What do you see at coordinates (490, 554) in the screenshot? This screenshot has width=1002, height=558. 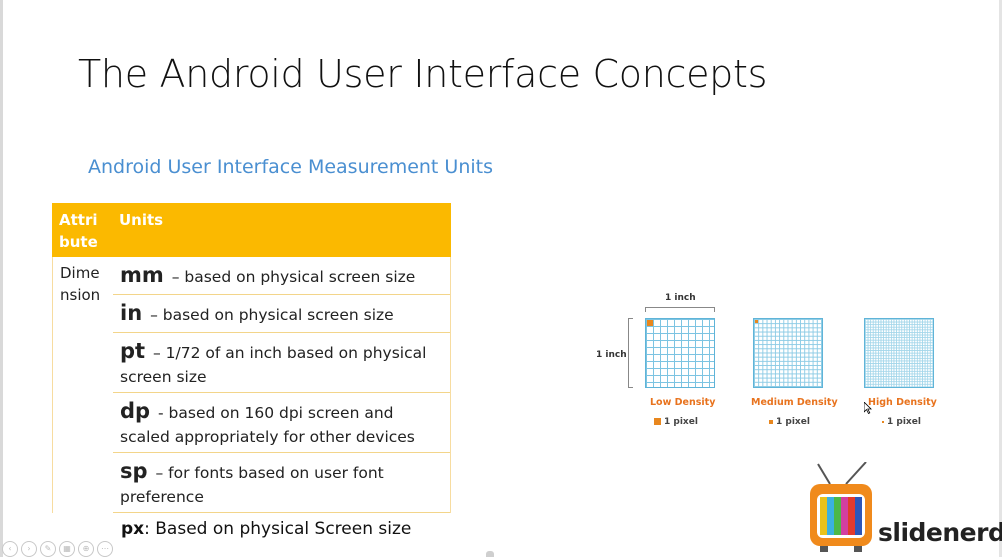 I see `scroll-indicator` at bounding box center [490, 554].